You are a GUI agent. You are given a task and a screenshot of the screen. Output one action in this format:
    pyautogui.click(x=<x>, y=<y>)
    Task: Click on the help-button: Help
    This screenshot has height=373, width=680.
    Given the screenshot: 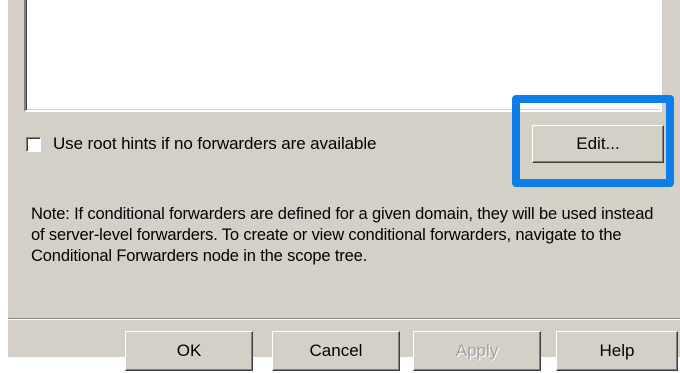 What is the action you would take?
    pyautogui.click(x=617, y=351)
    